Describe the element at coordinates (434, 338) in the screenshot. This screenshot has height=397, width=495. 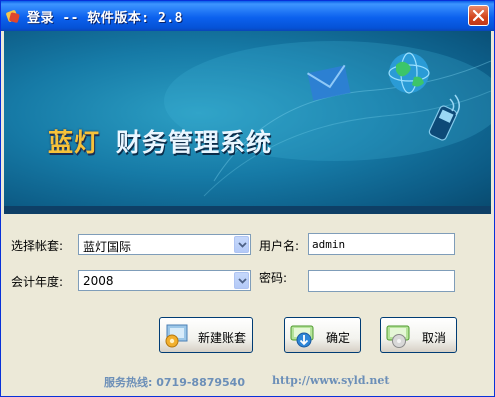
I see `cancel-label: 取消` at that location.